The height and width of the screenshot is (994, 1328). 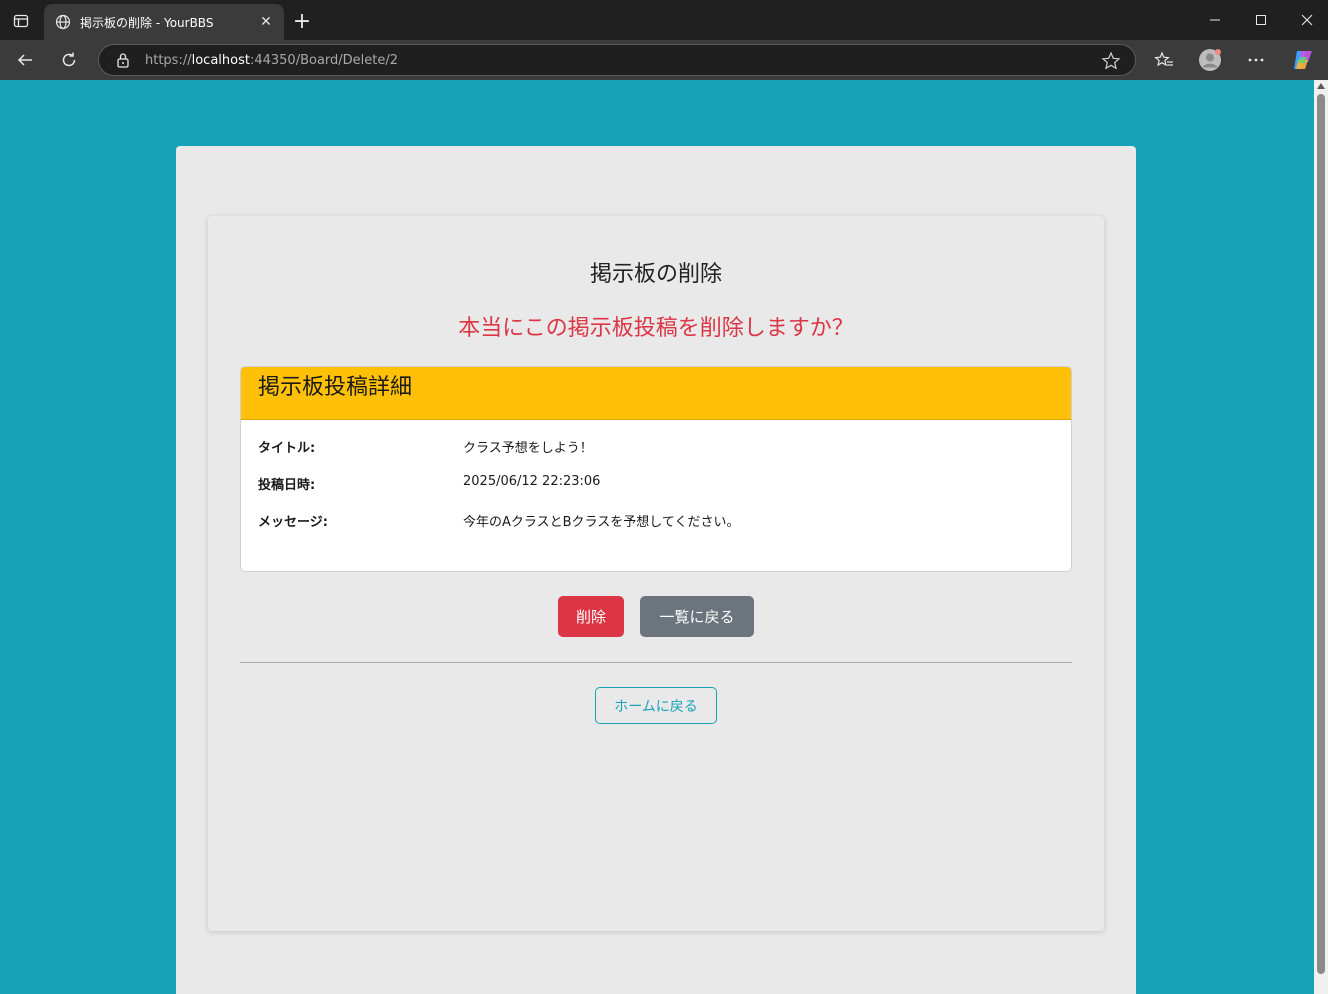 I want to click on page-scrollbar, so click(x=1321, y=537).